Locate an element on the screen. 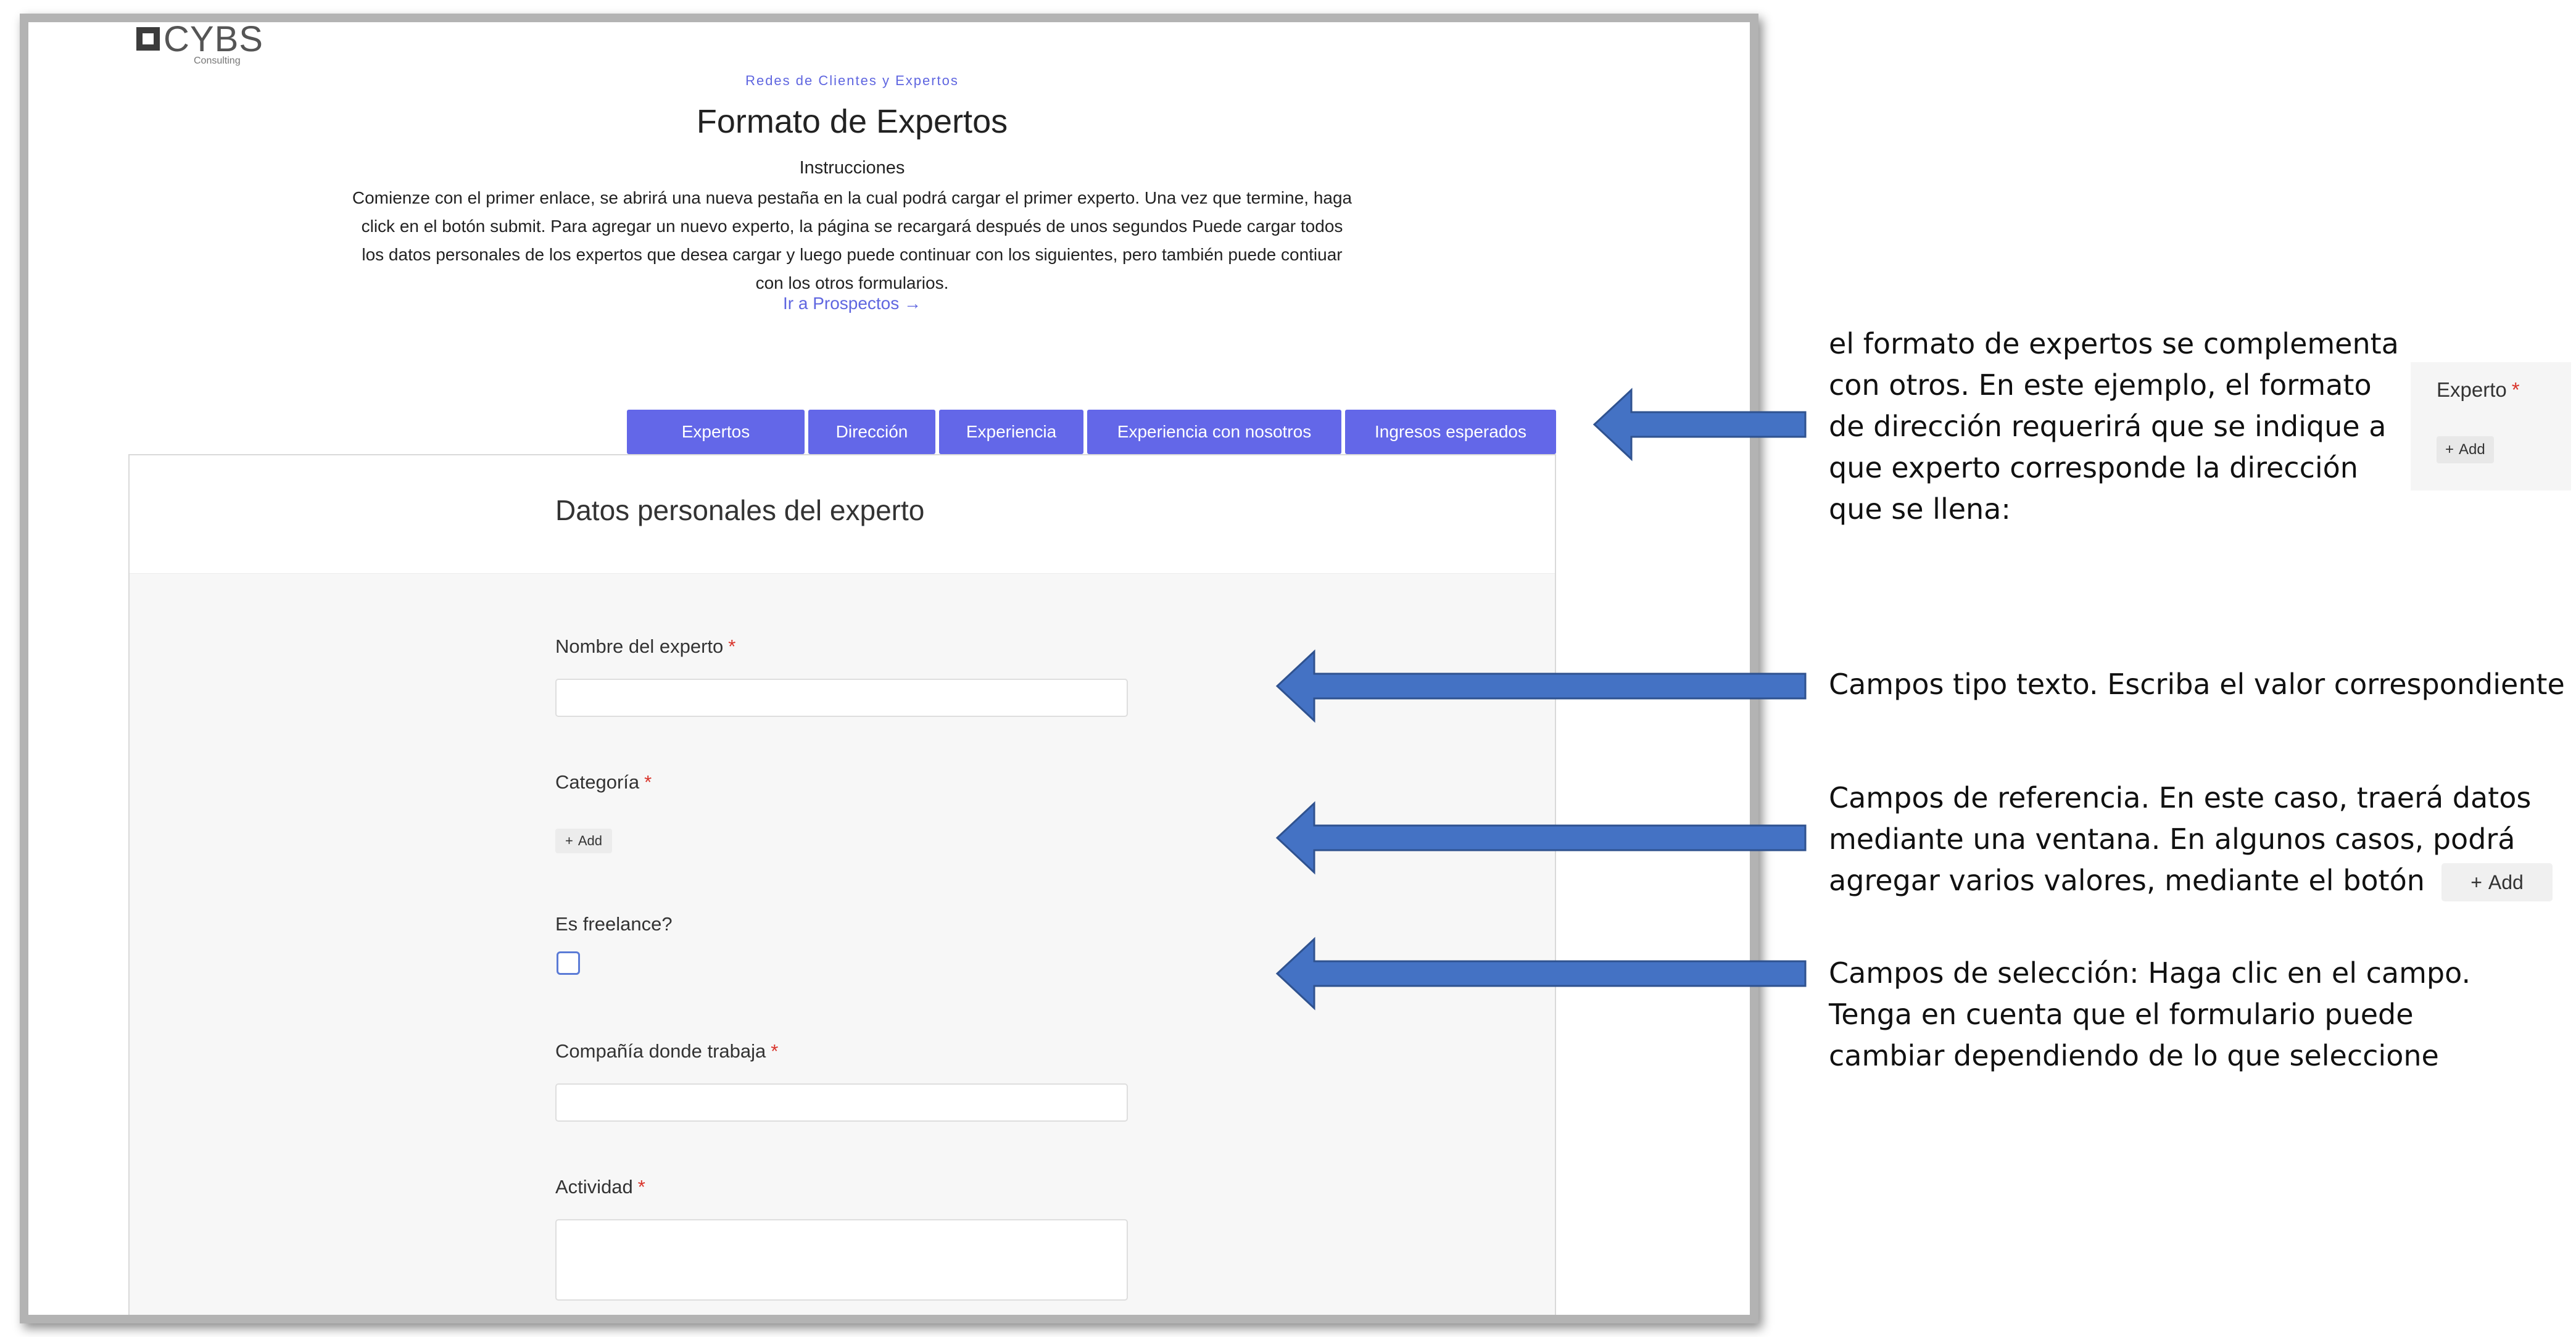 The image size is (2576, 1337). nombre-label: Nombre del experto * is located at coordinates (645, 646).